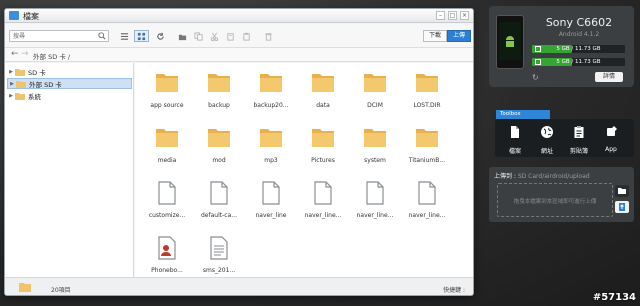 The width and height of the screenshot is (640, 306). What do you see at coordinates (69, 95) in the screenshot?
I see `sidebar-item-system: ▶ 系統` at bounding box center [69, 95].